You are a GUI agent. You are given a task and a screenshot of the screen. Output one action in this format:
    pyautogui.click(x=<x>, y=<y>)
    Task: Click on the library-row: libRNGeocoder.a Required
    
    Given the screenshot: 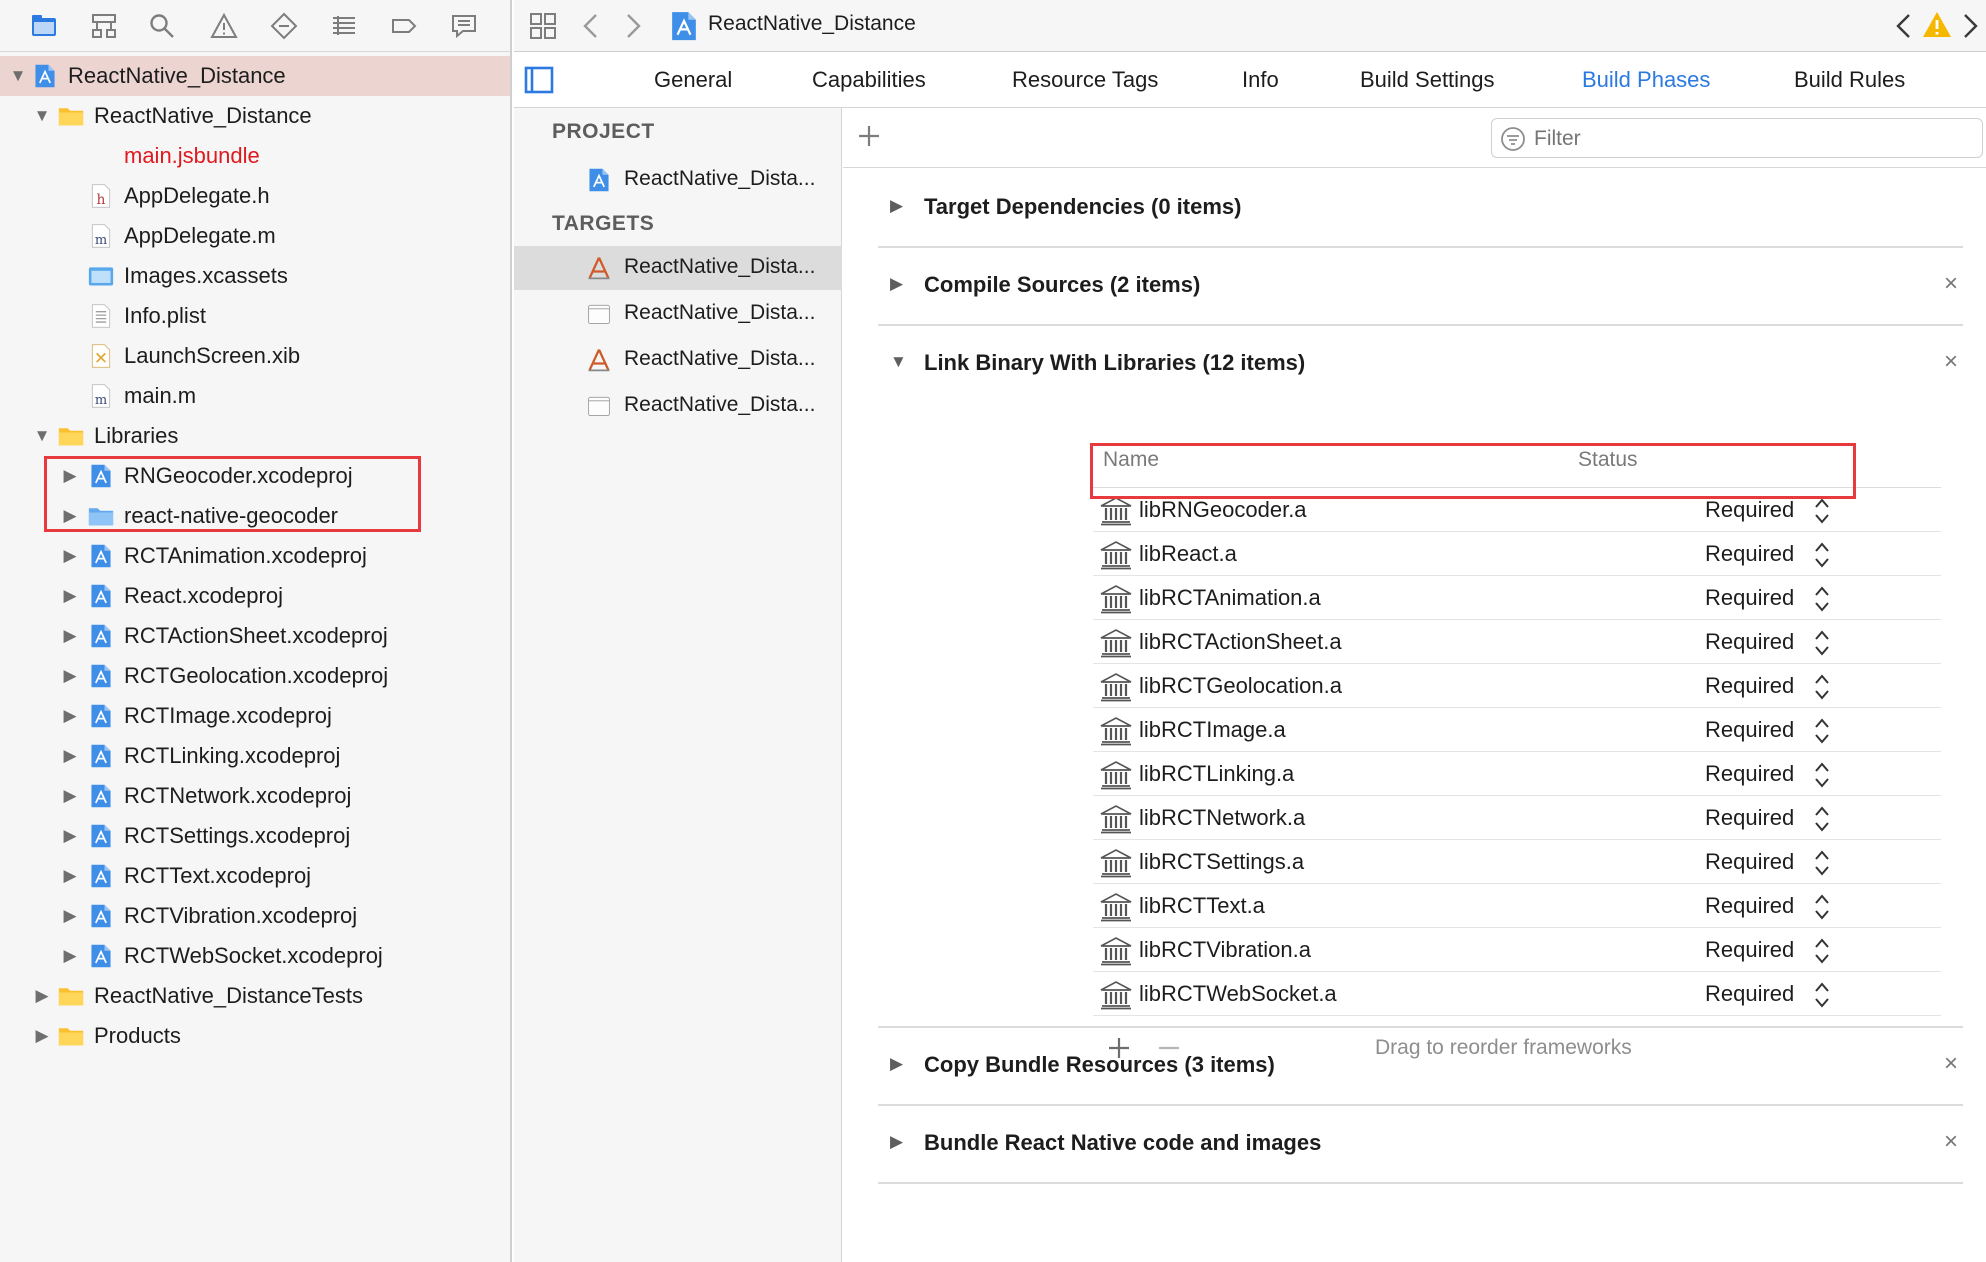 What is the action you would take?
    pyautogui.click(x=1517, y=510)
    